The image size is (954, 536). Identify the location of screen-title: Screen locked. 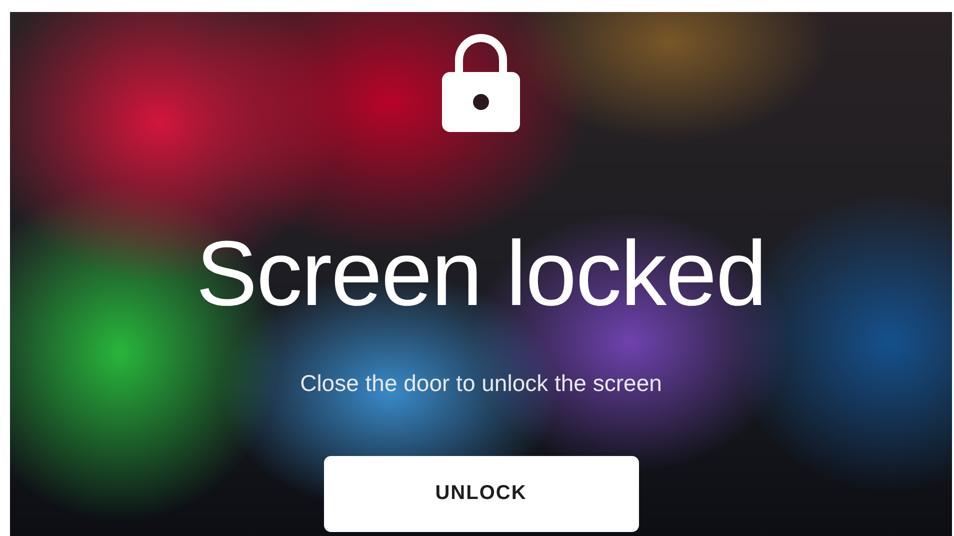
(481, 274).